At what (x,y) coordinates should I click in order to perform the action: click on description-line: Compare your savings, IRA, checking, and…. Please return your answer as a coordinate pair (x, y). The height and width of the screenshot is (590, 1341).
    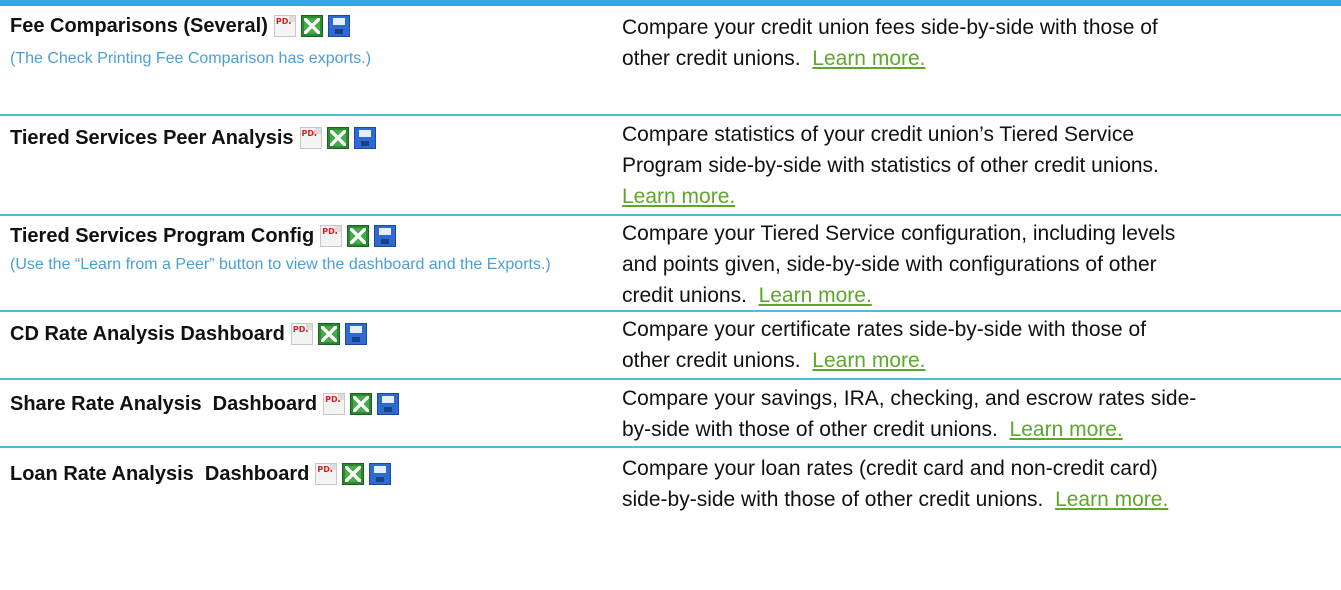
    Looking at the image, I should click on (909, 398).